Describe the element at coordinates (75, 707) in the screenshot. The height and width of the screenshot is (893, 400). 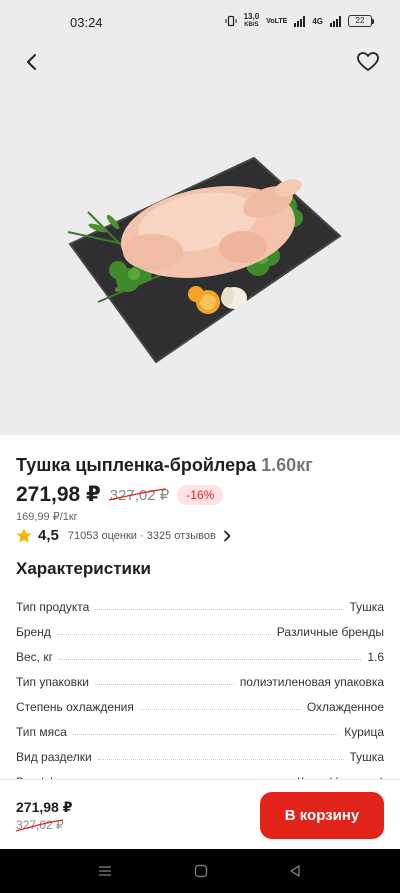
I see `spec-key: Степень охлаждения` at that location.